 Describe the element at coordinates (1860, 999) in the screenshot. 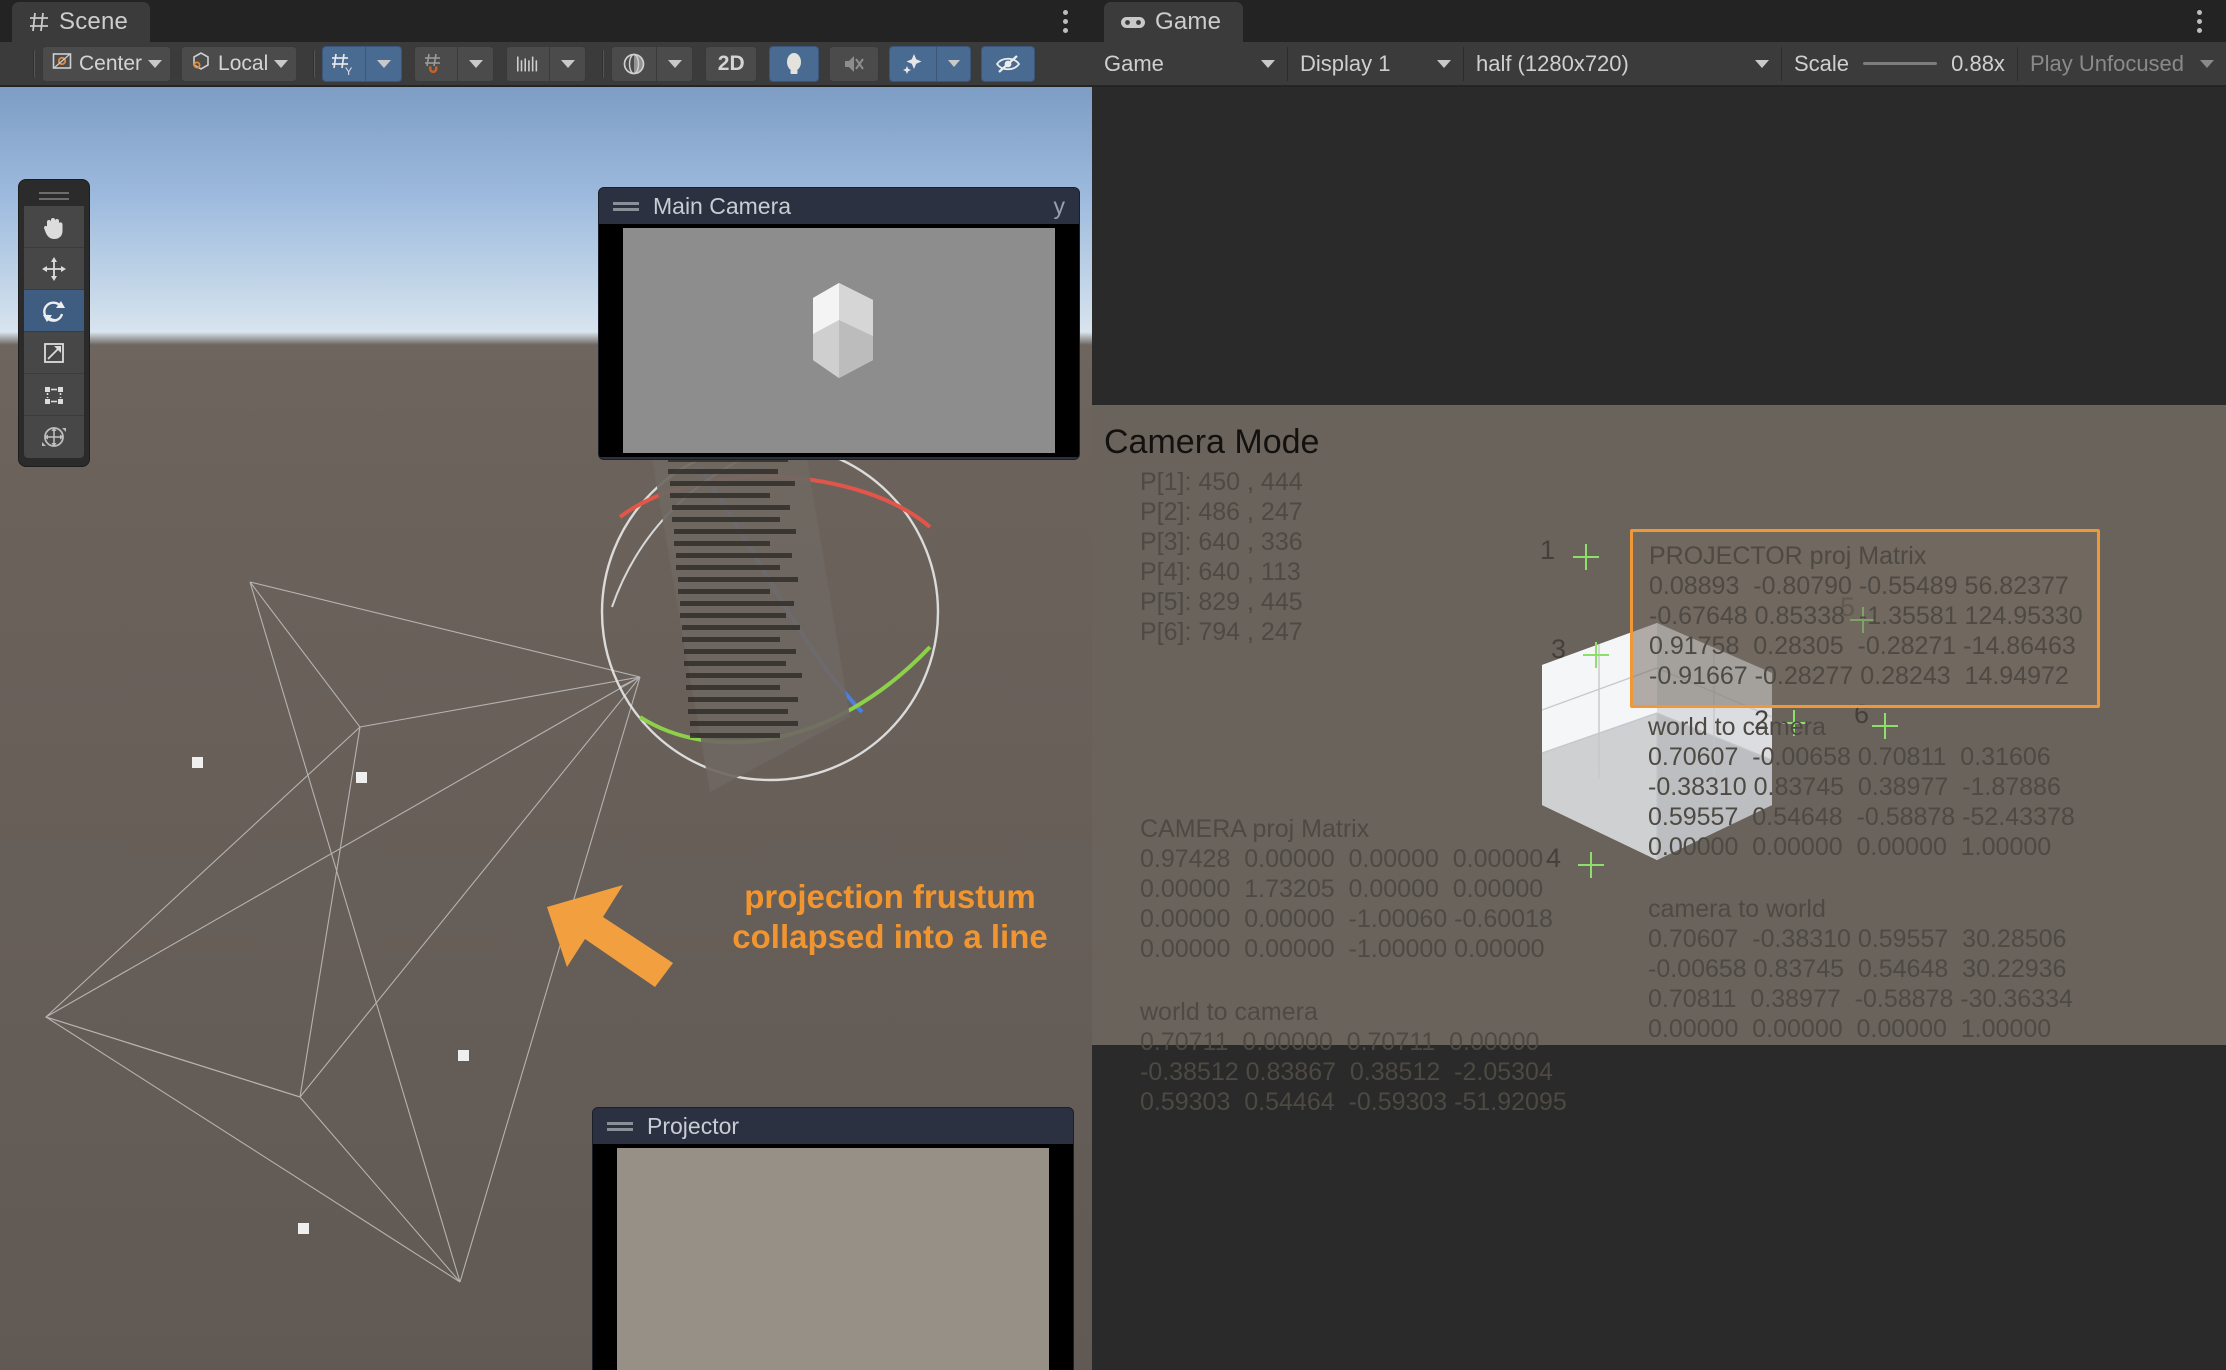

I see `matrix-row: 0.70811 0.38977 -0.58878 -30.36334` at that location.